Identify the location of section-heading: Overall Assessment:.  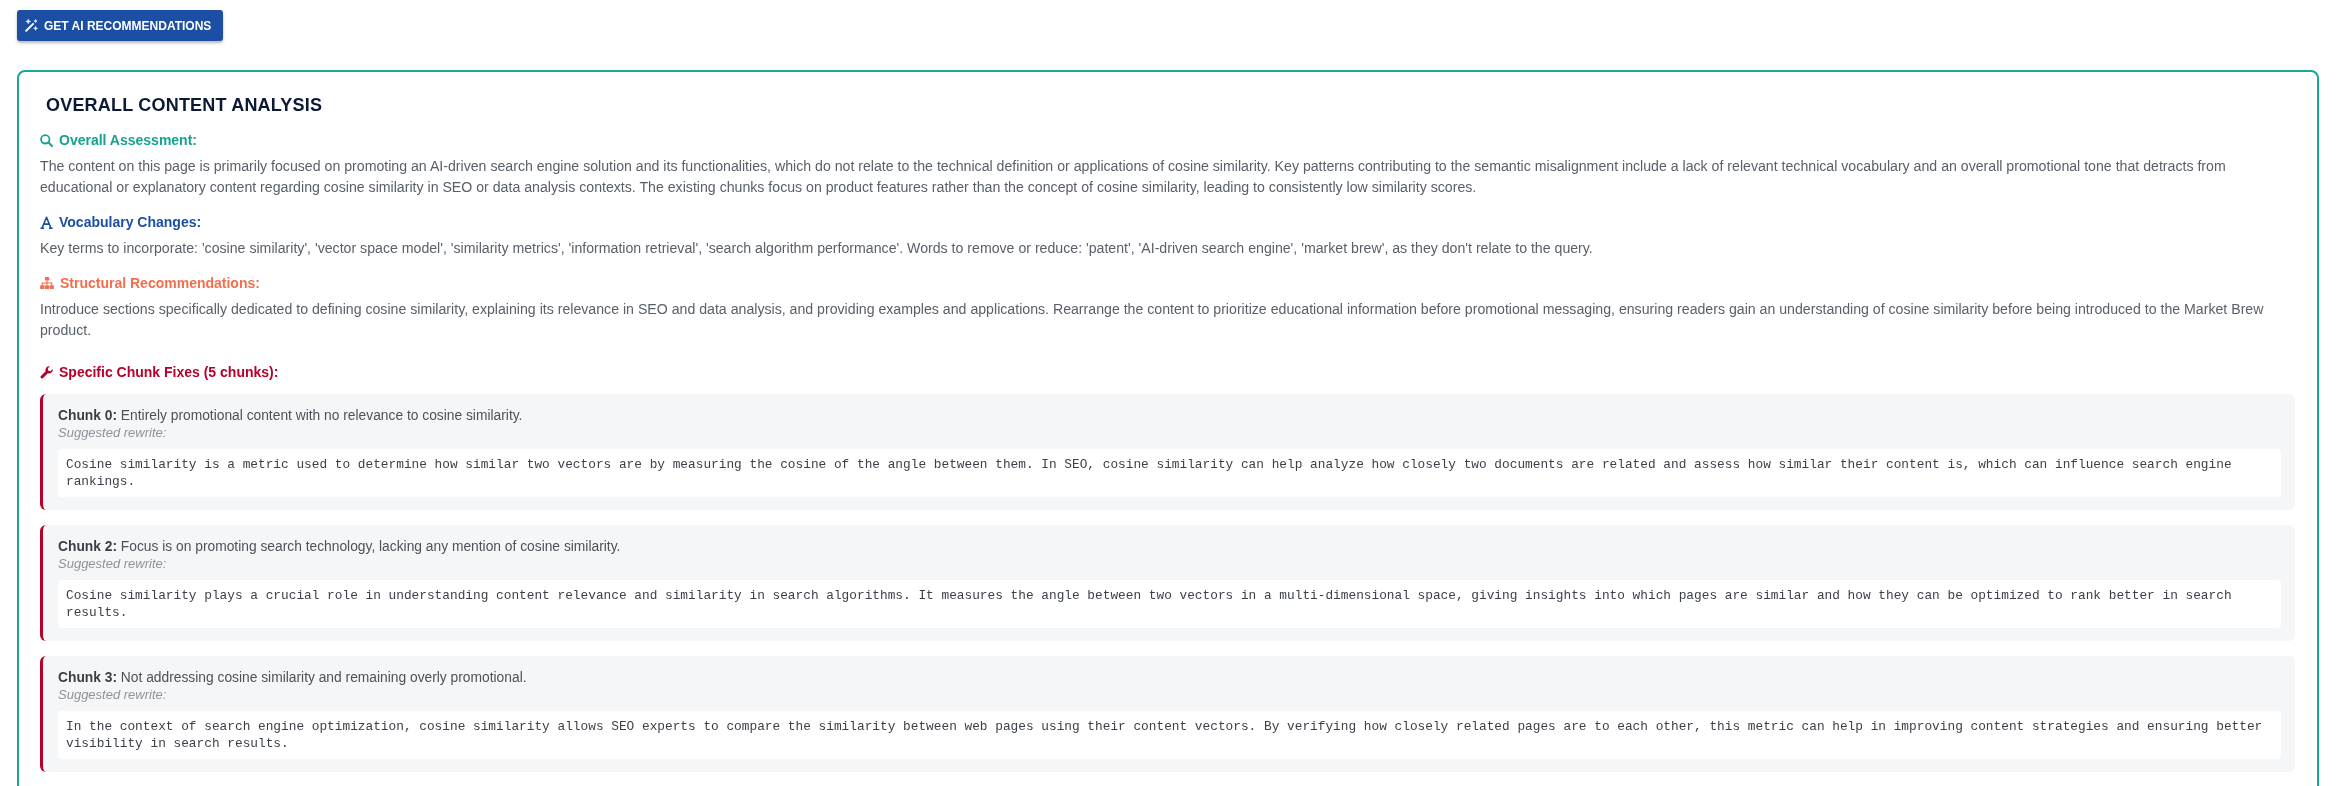
(128, 140).